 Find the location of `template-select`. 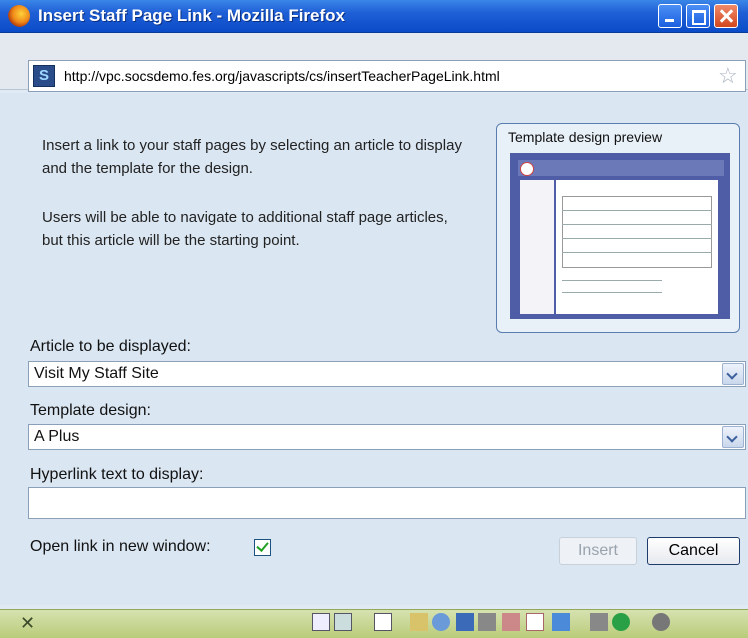

template-select is located at coordinates (387, 437).